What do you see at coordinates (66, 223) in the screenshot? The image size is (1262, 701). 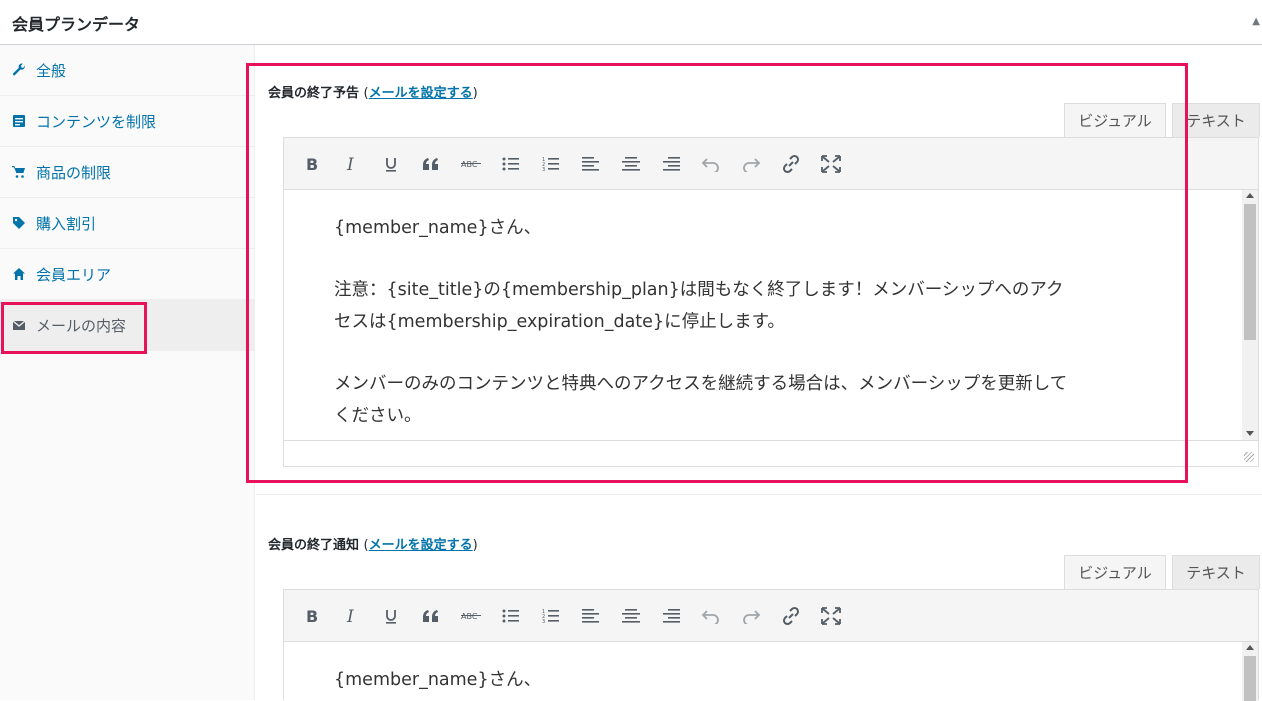 I see `sidebar-item-label: 購入割引` at bounding box center [66, 223].